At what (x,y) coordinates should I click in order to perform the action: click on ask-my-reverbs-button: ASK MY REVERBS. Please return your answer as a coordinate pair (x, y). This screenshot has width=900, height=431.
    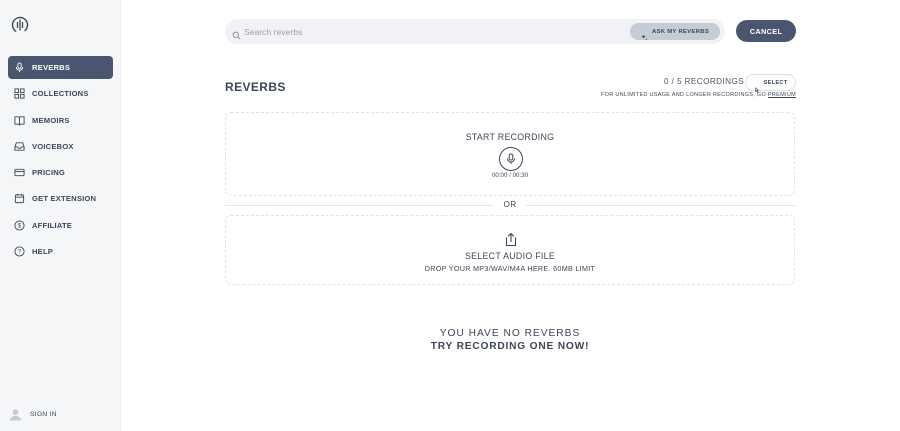
    Looking at the image, I should click on (675, 32).